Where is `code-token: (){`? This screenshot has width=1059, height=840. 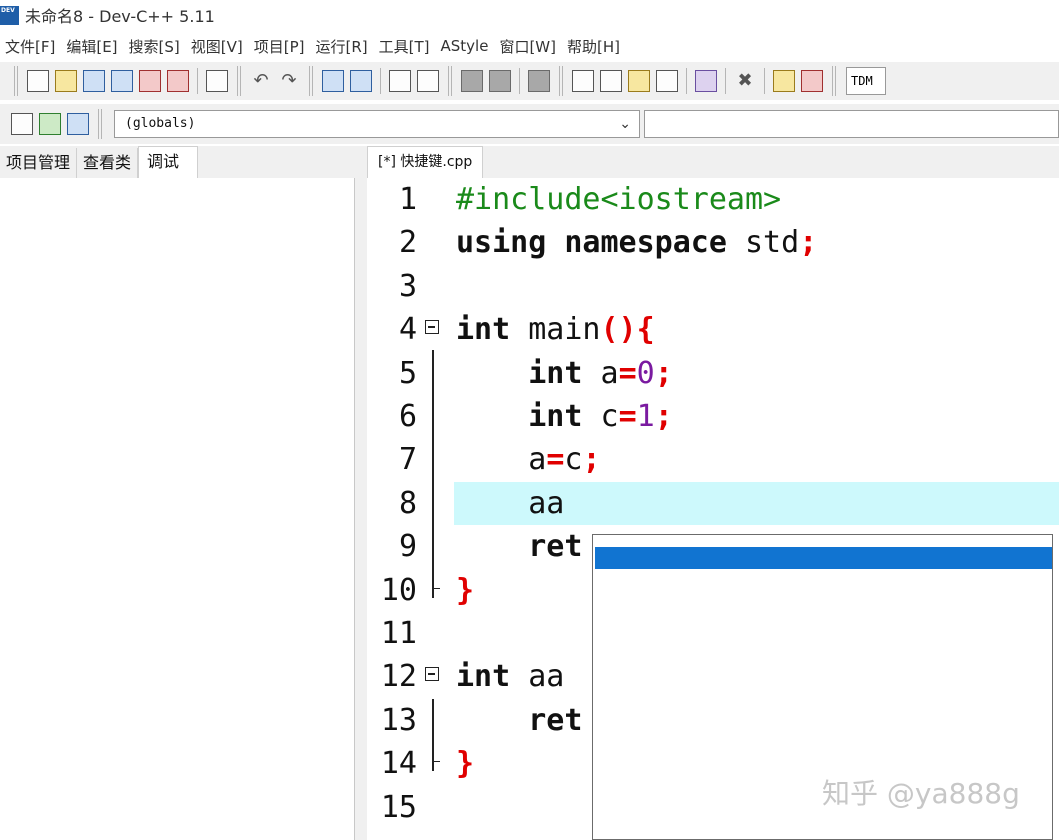
code-token: (){ is located at coordinates (627, 330).